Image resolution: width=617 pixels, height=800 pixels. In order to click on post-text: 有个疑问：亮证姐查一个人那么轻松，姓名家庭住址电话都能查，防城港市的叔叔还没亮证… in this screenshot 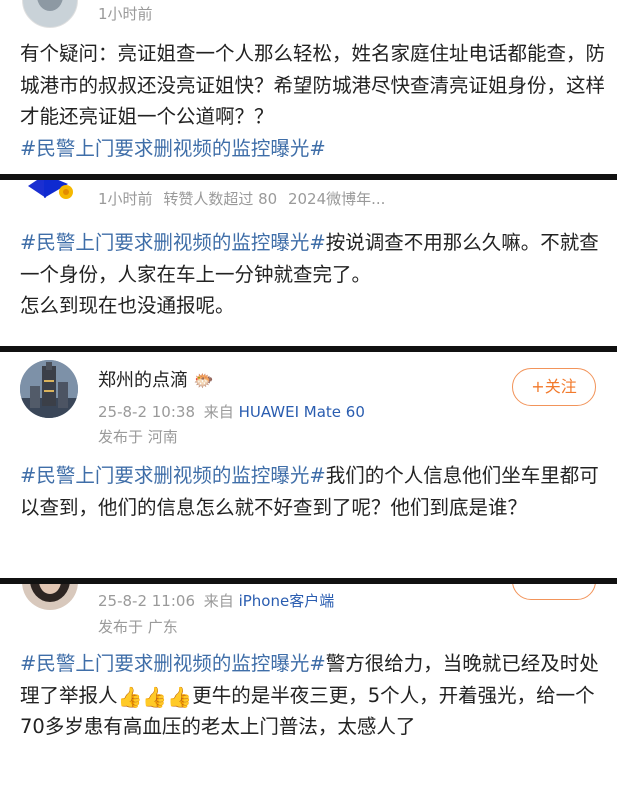, I will do `click(312, 101)`.